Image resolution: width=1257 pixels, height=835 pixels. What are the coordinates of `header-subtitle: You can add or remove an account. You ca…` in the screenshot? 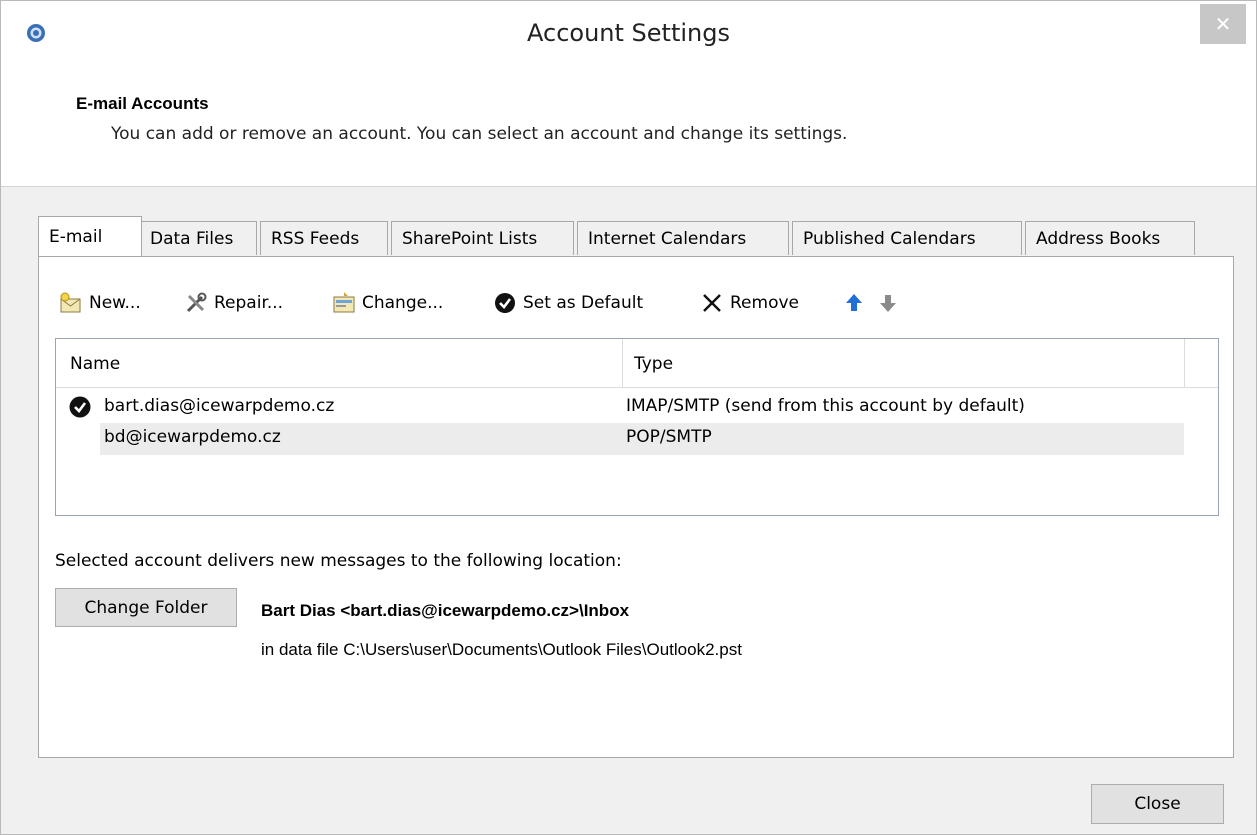 It's located at (479, 134).